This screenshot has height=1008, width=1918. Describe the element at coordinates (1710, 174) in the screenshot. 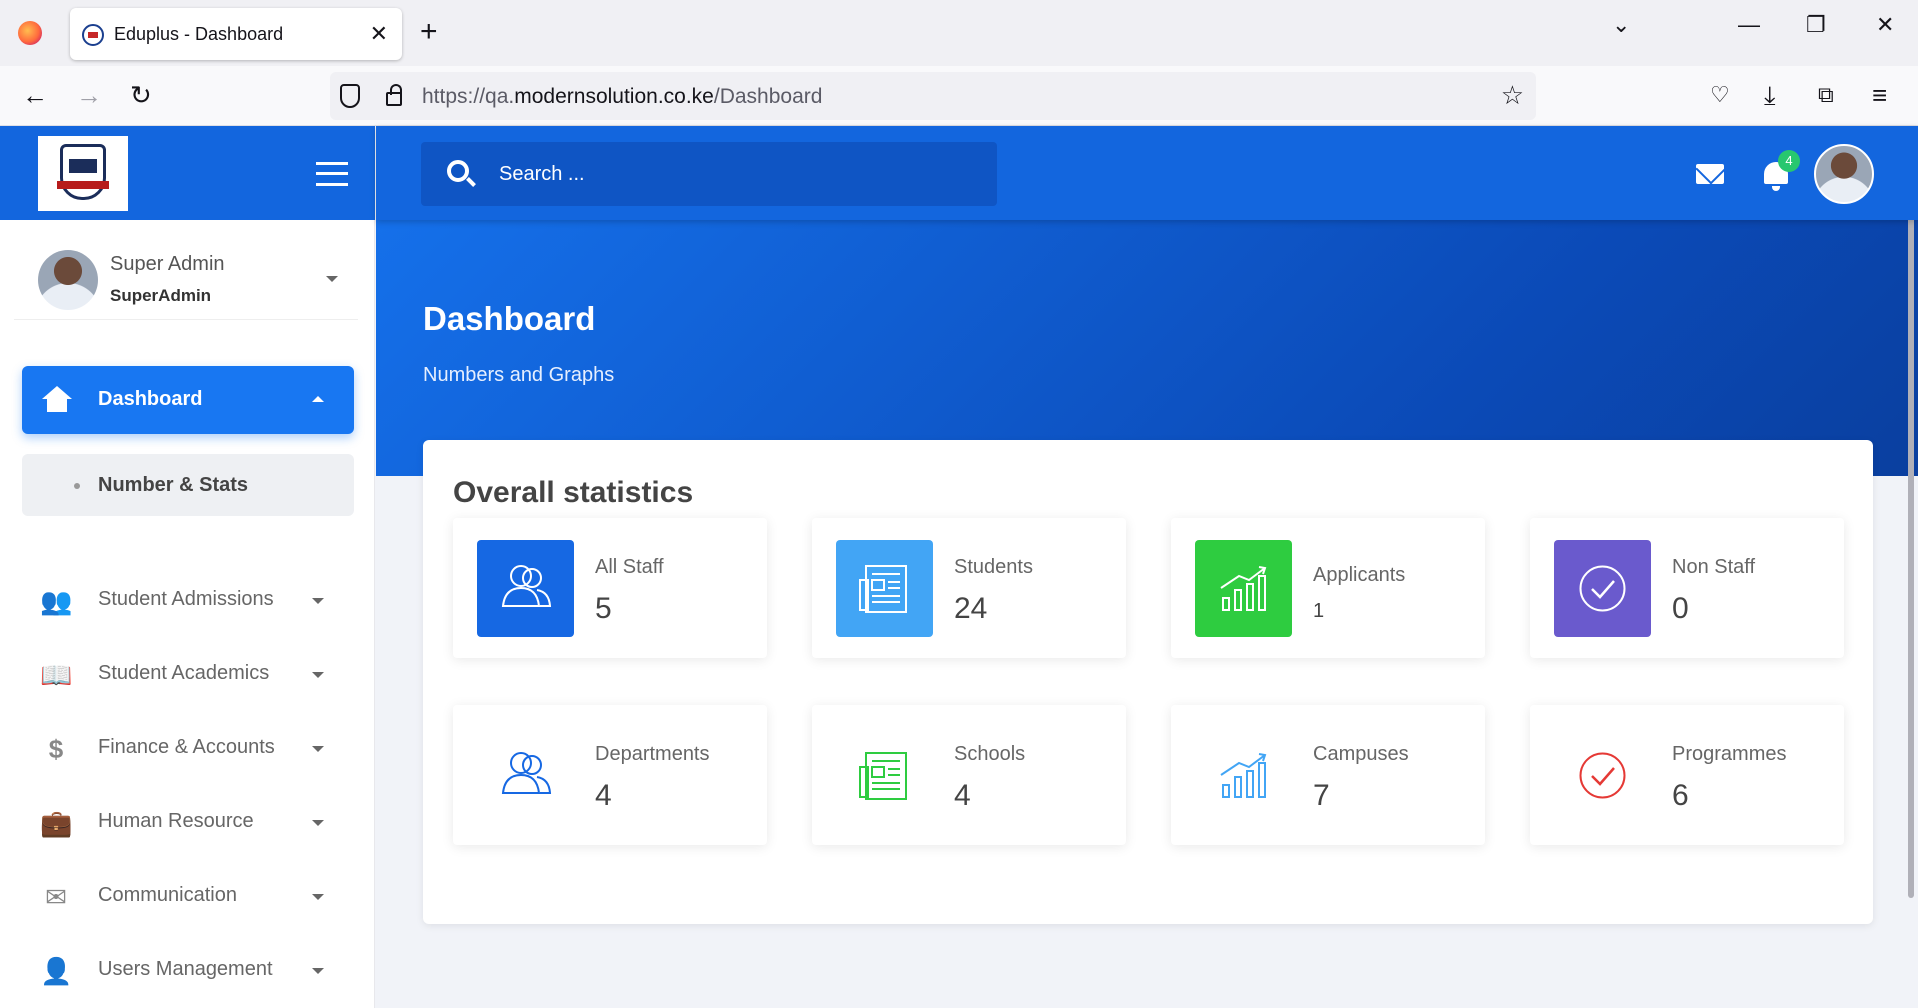

I see `mail-icon` at that location.